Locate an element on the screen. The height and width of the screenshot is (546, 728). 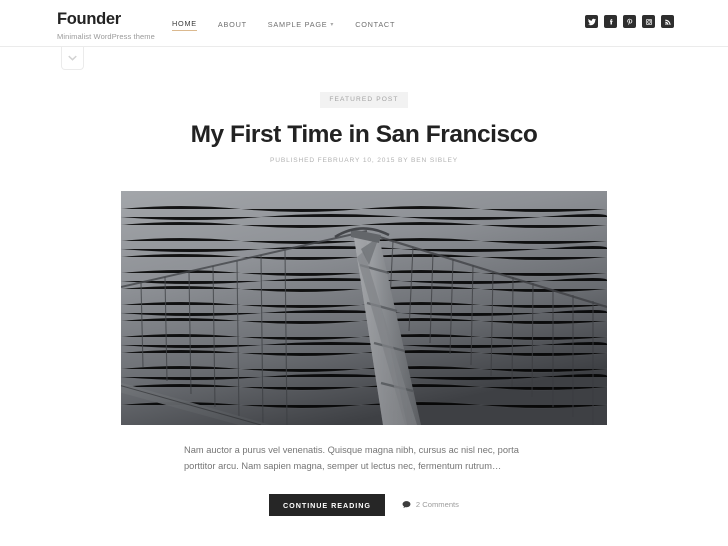
site-tagline: Minimalist WordPress theme is located at coordinates (106, 36).